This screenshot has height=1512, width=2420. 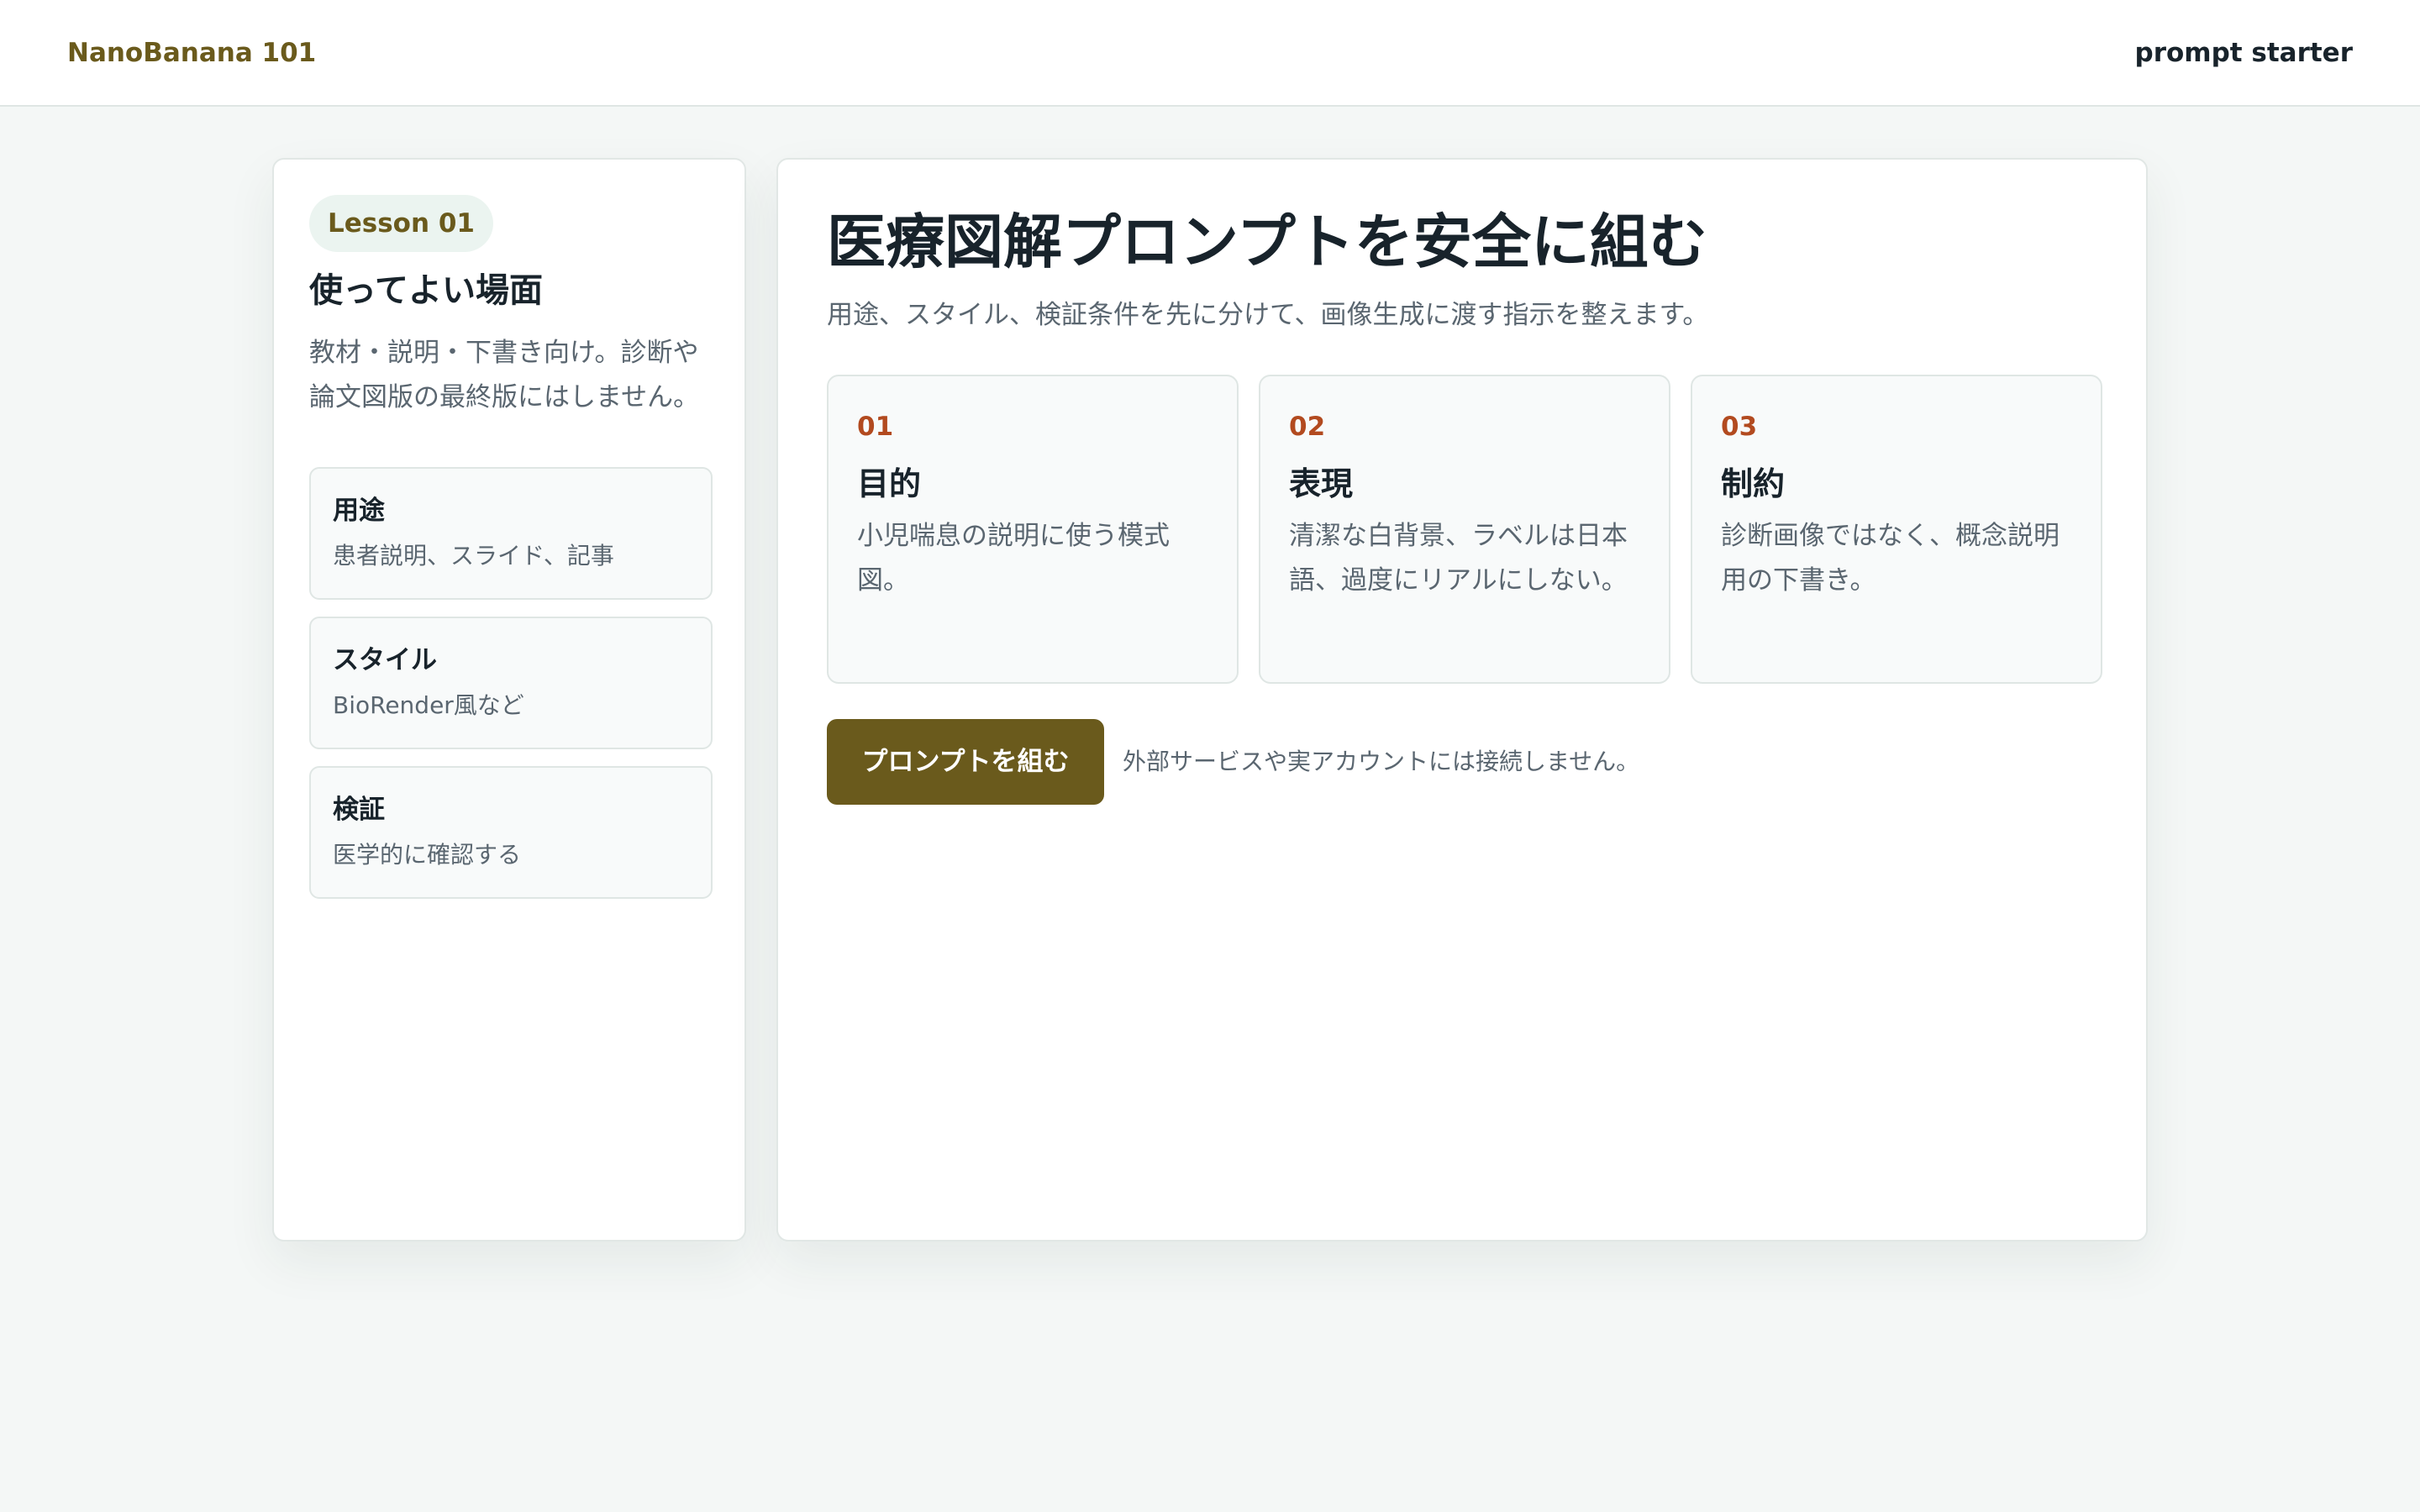 What do you see at coordinates (875, 427) in the screenshot?
I see `step-number: 01` at bounding box center [875, 427].